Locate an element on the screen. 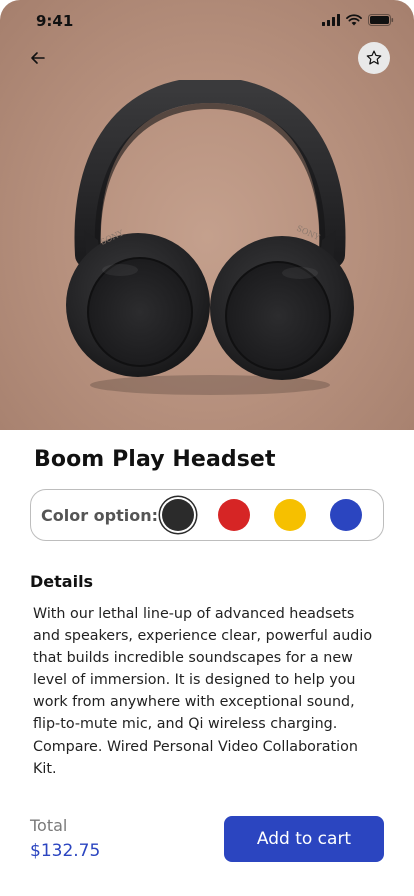 The image size is (414, 896). star-icon is located at coordinates (374, 57).